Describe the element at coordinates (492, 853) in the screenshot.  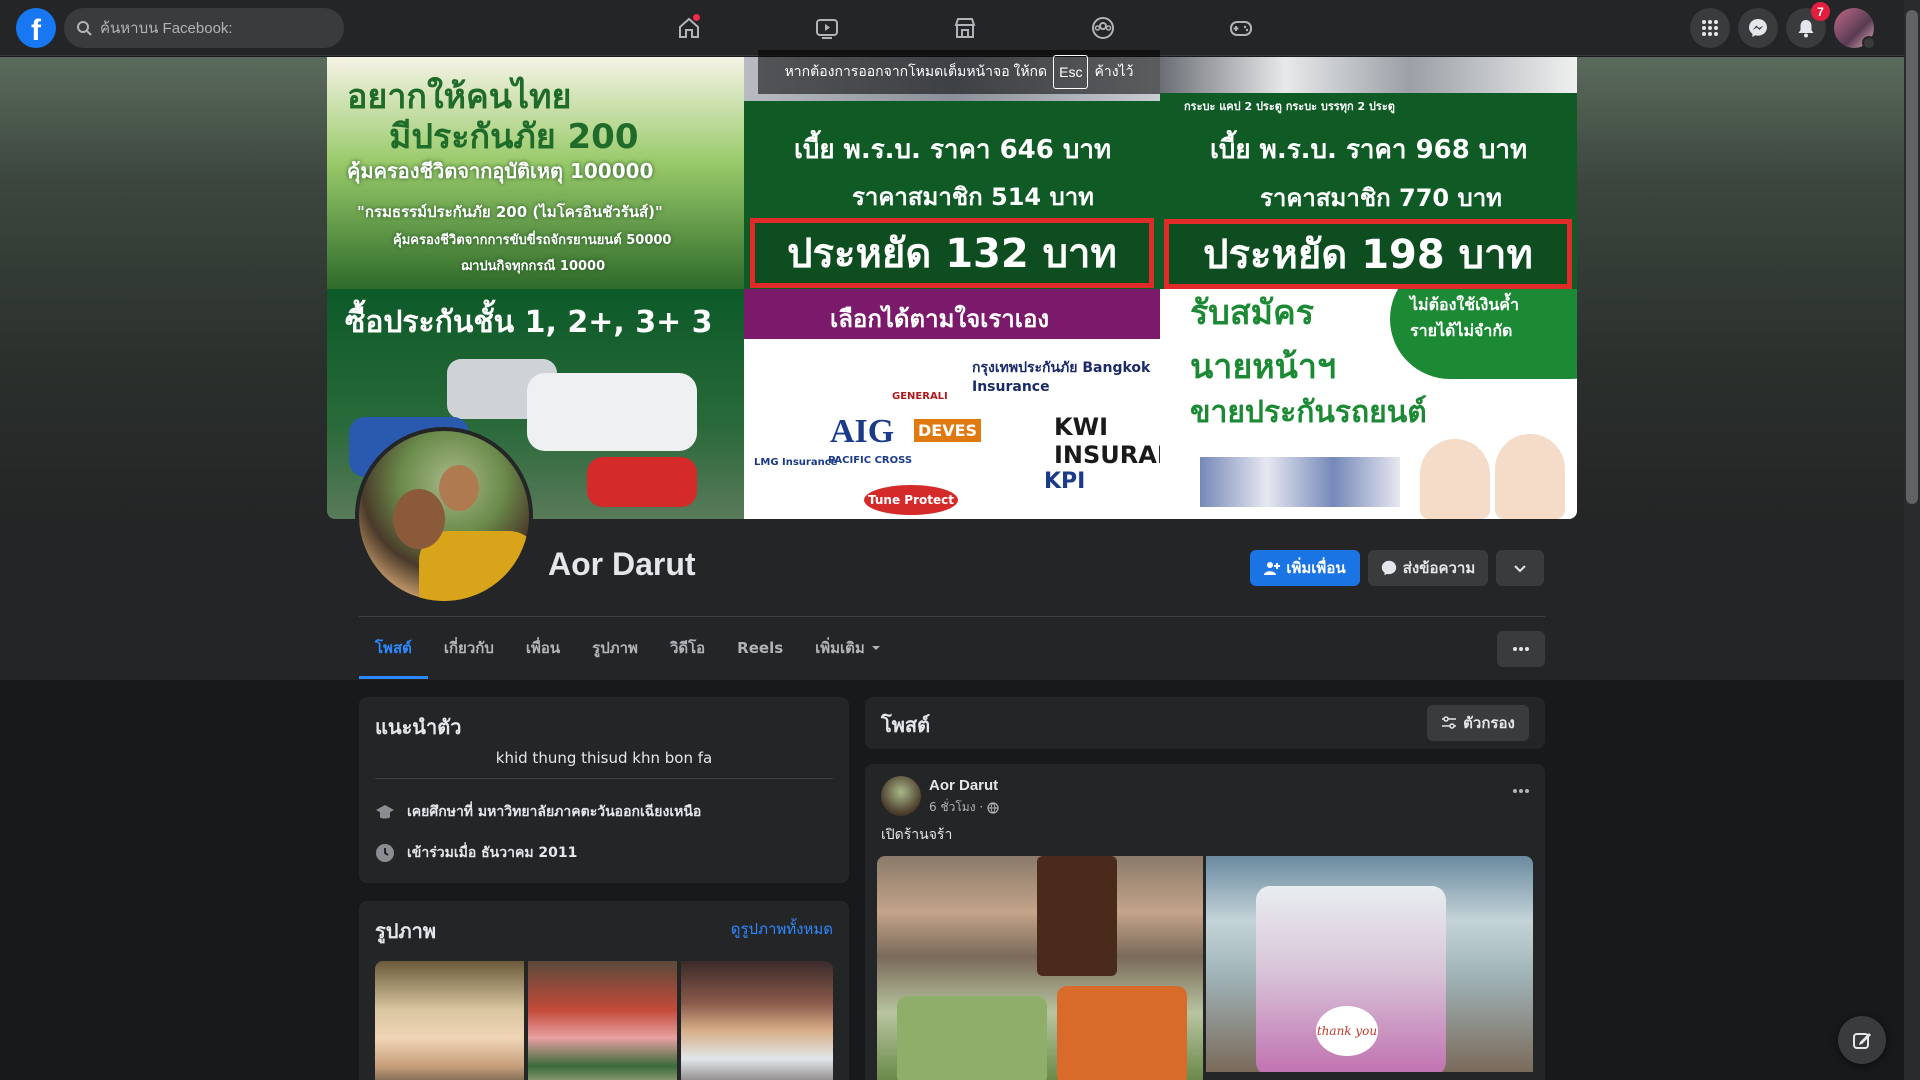
I see `intro-joined-text: เข้าร่วมเมื่อ ธันวาคม 2011` at that location.